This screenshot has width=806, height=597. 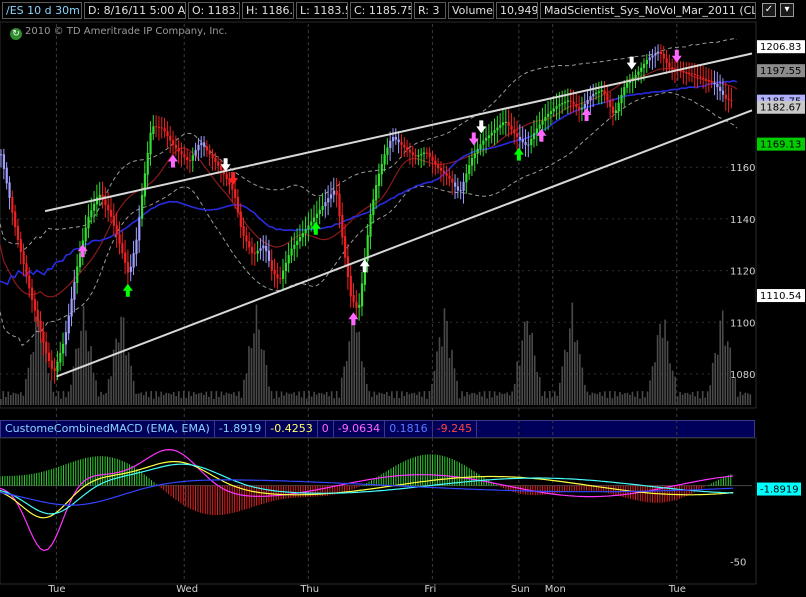 What do you see at coordinates (677, 589) in the screenshot?
I see `x-axis-day-label: Tue` at bounding box center [677, 589].